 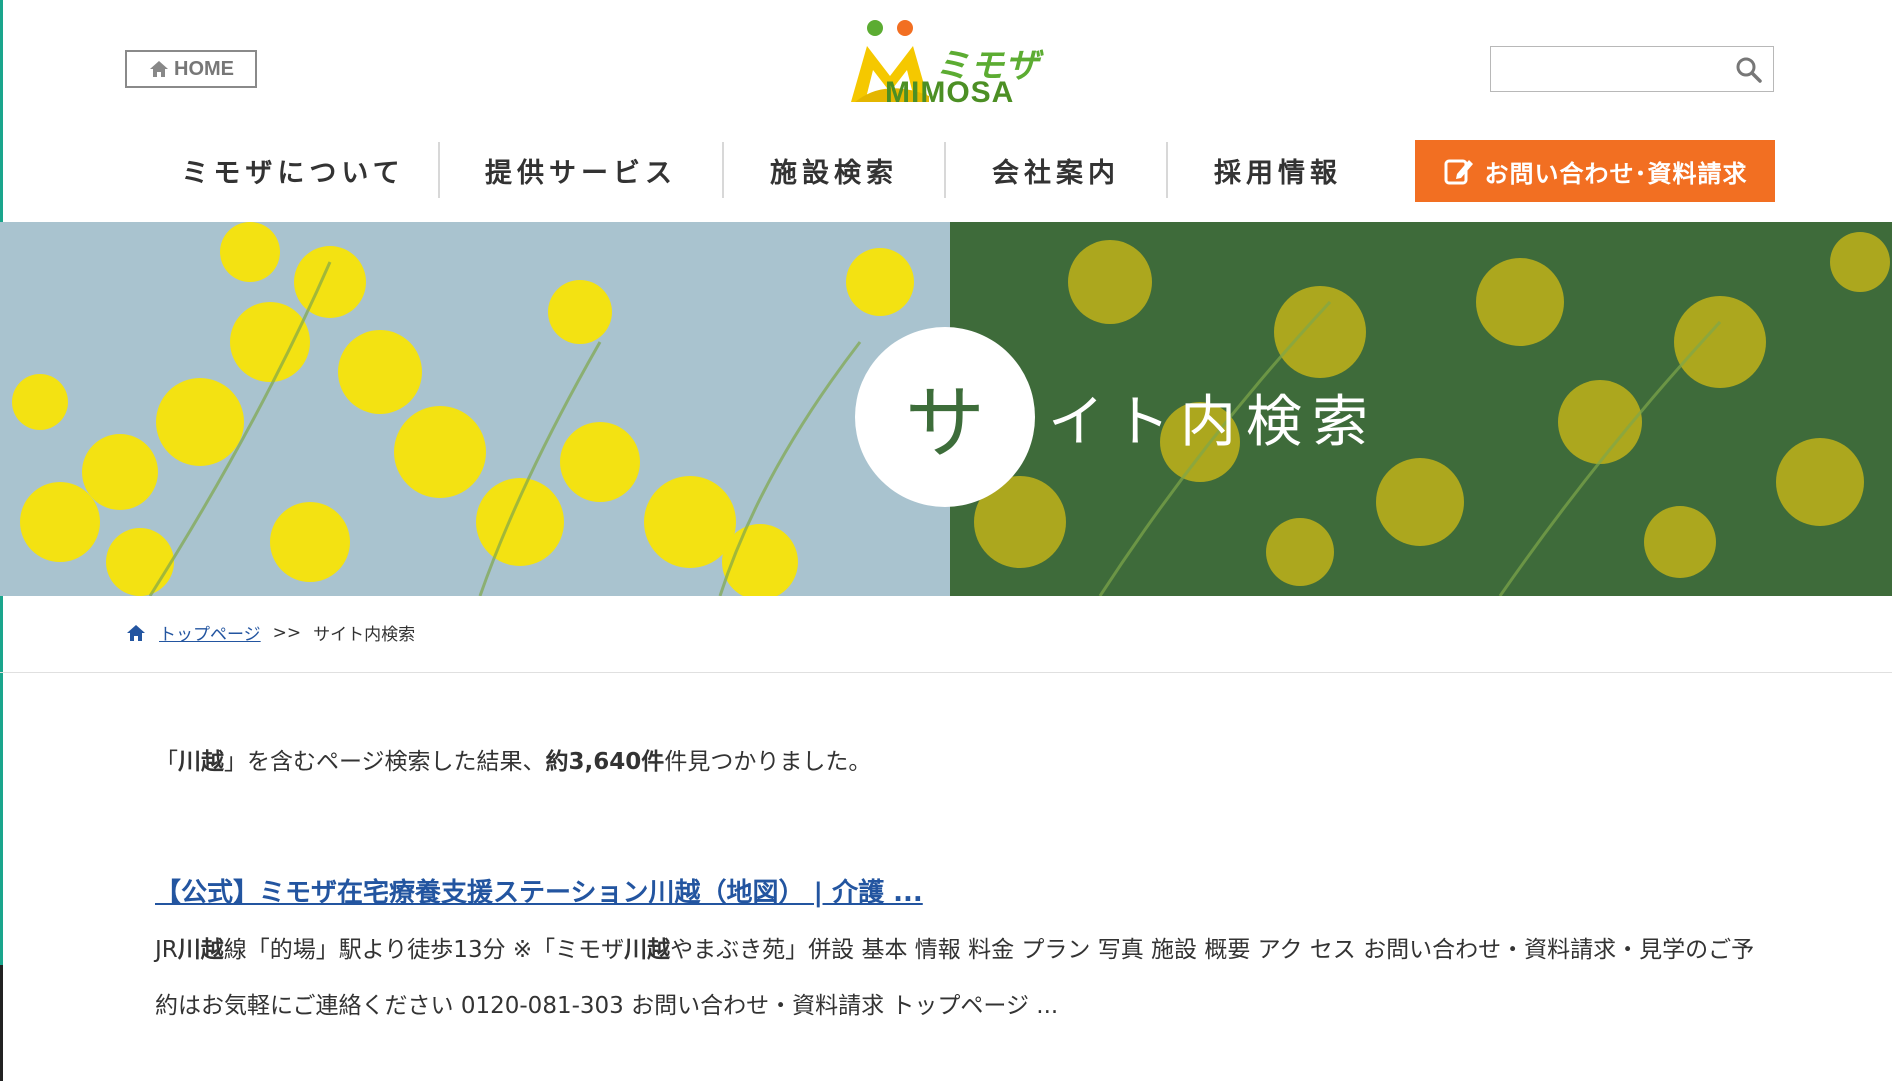 I want to click on contact-button: お問い合わせ･資料請求, so click(x=1595, y=171).